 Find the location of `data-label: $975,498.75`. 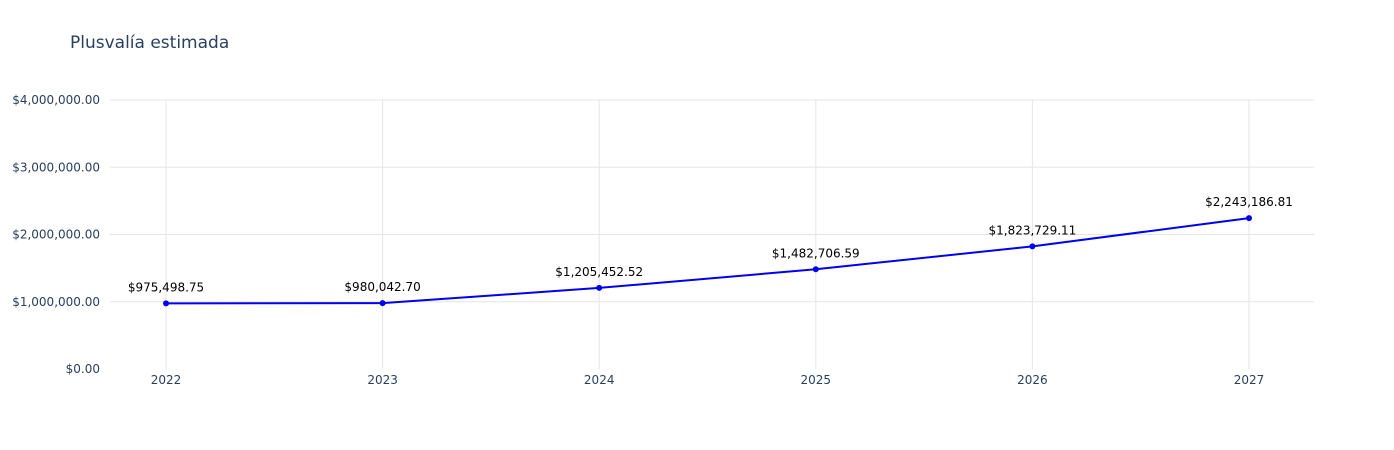

data-label: $975,498.75 is located at coordinates (166, 287).